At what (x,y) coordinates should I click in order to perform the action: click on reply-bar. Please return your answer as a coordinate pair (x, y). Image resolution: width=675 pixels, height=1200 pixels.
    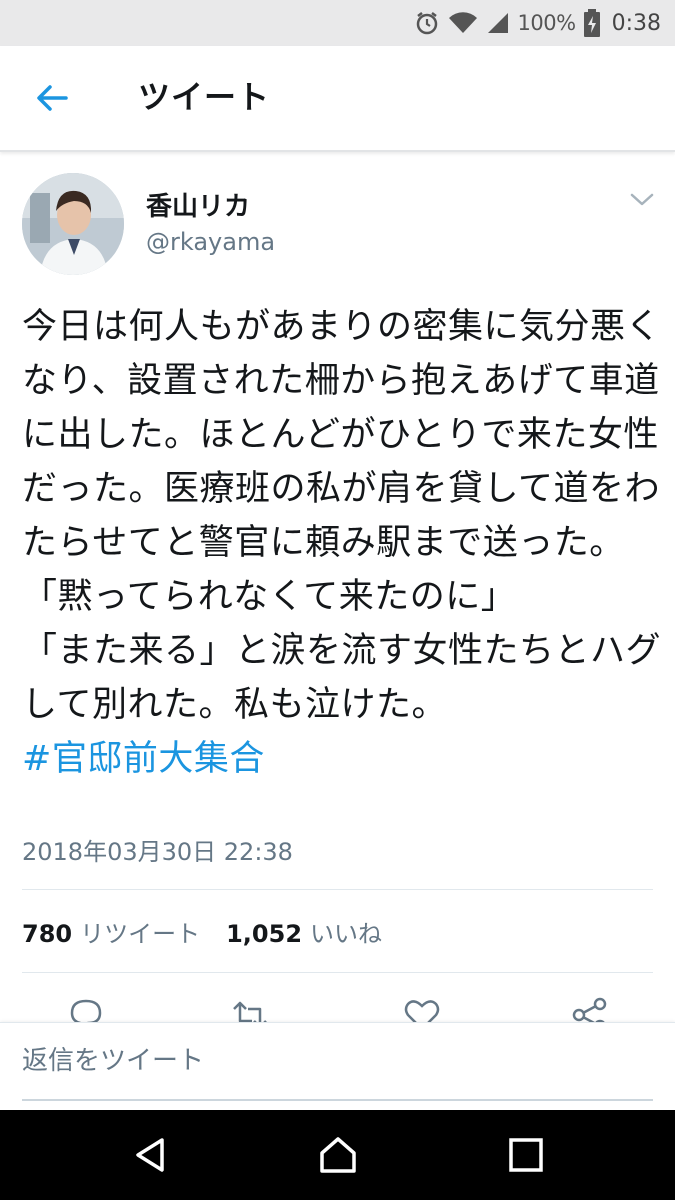
    Looking at the image, I should click on (337, 1066).